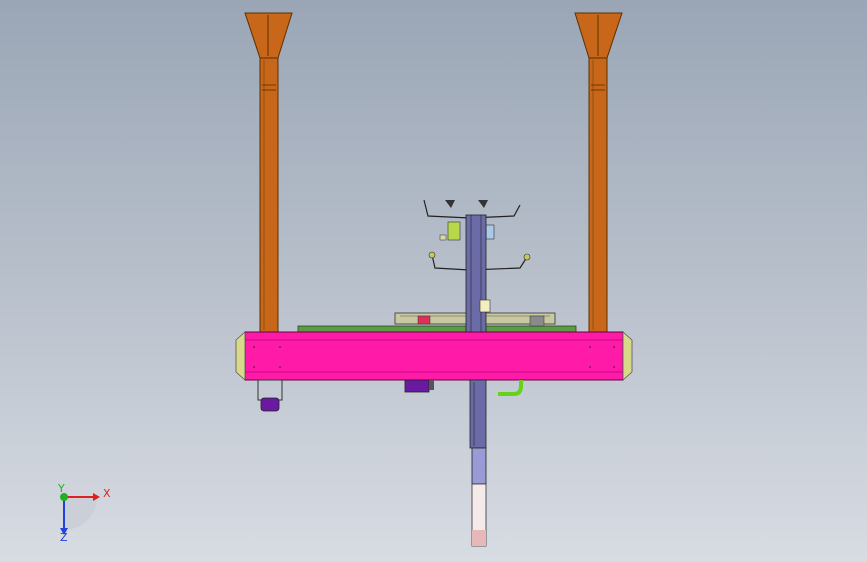  Describe the element at coordinates (270, 395) in the screenshot. I see `left-drive-motor` at that location.